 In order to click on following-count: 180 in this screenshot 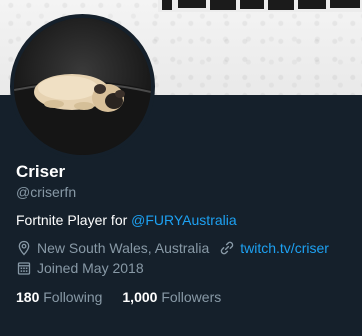, I will do `click(28, 297)`.